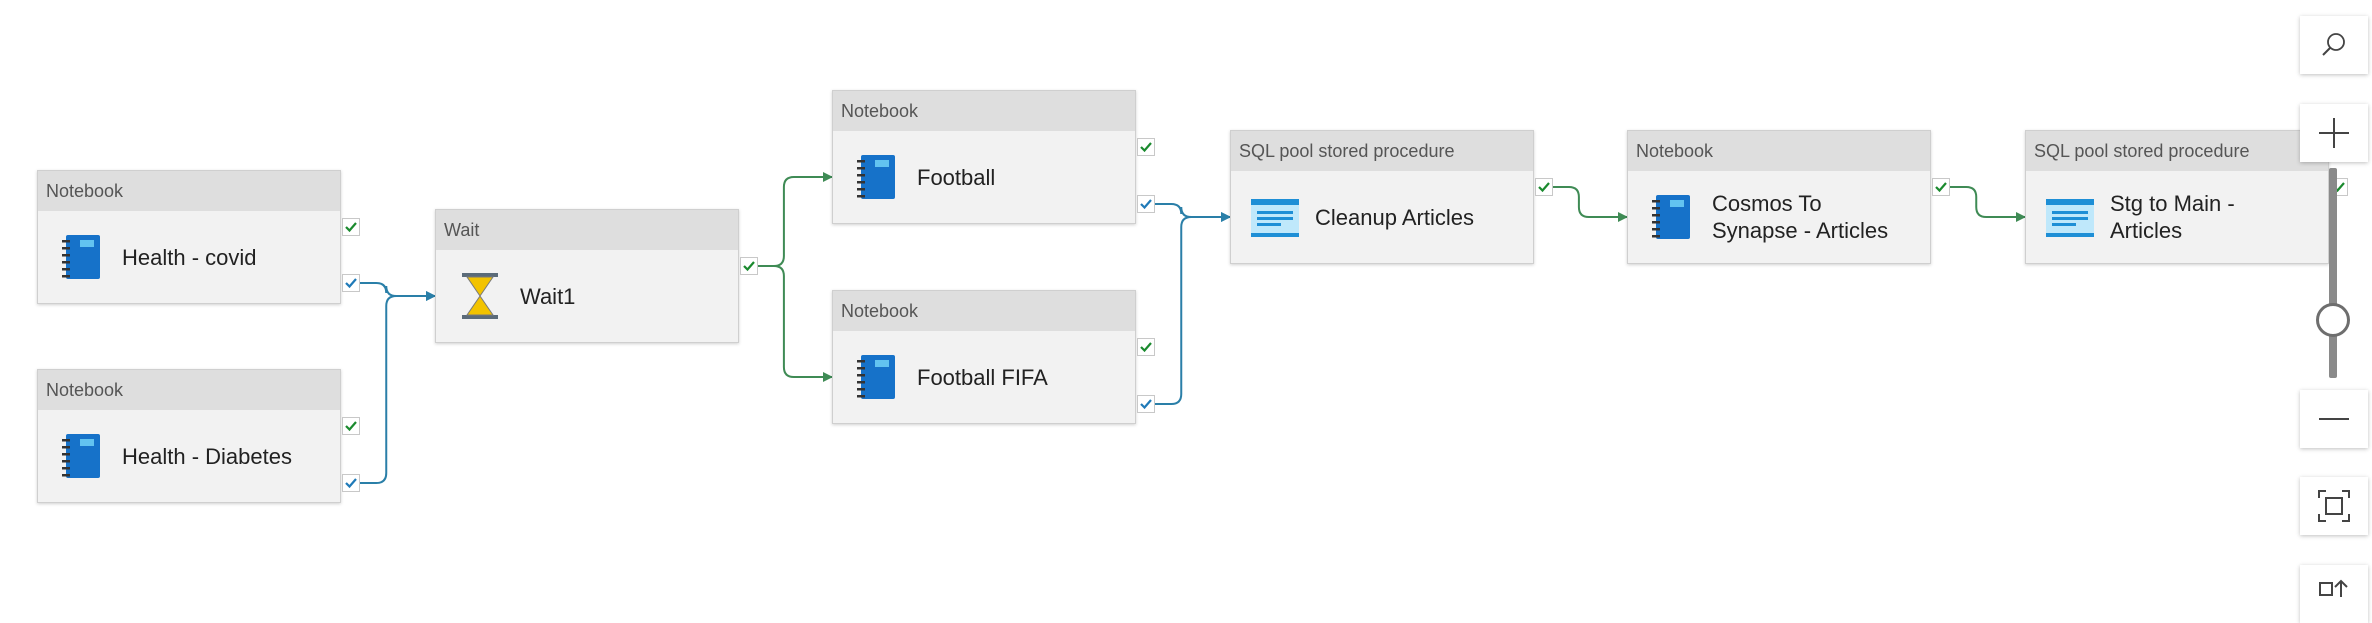 This screenshot has width=2372, height=623. I want to click on fit-to-window-button, so click(2334, 506).